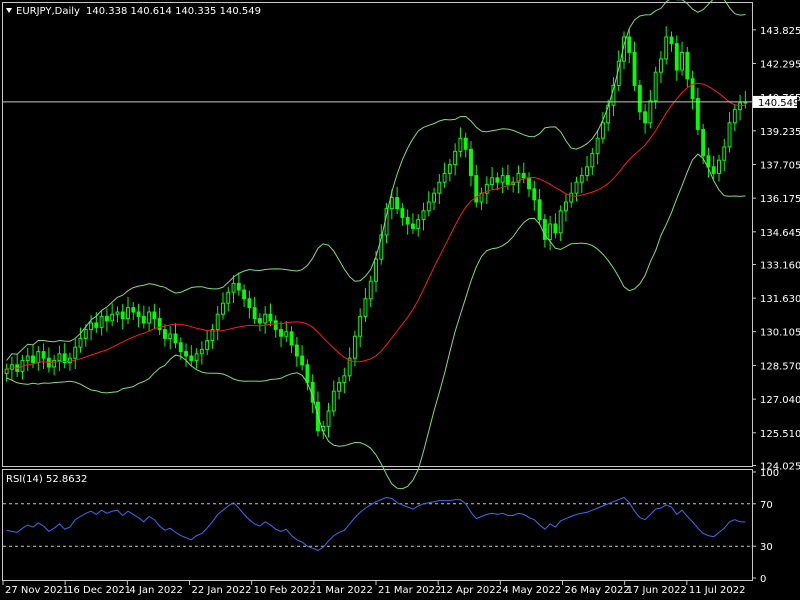  What do you see at coordinates (780, 199) in the screenshot?
I see `price-tick-label: 136.175` at bounding box center [780, 199].